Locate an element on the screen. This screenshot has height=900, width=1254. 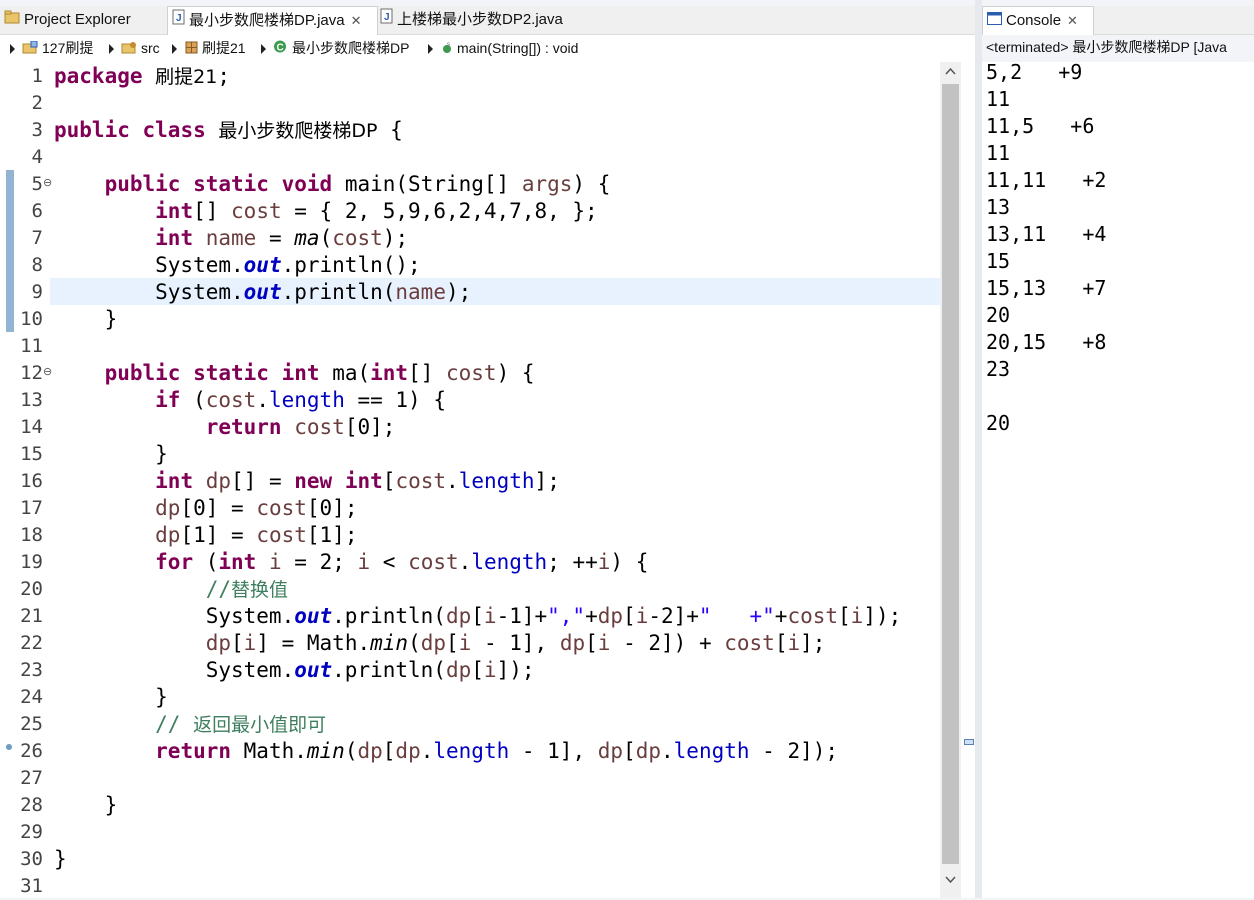
chevron-right-icon is located at coordinates (174, 49).